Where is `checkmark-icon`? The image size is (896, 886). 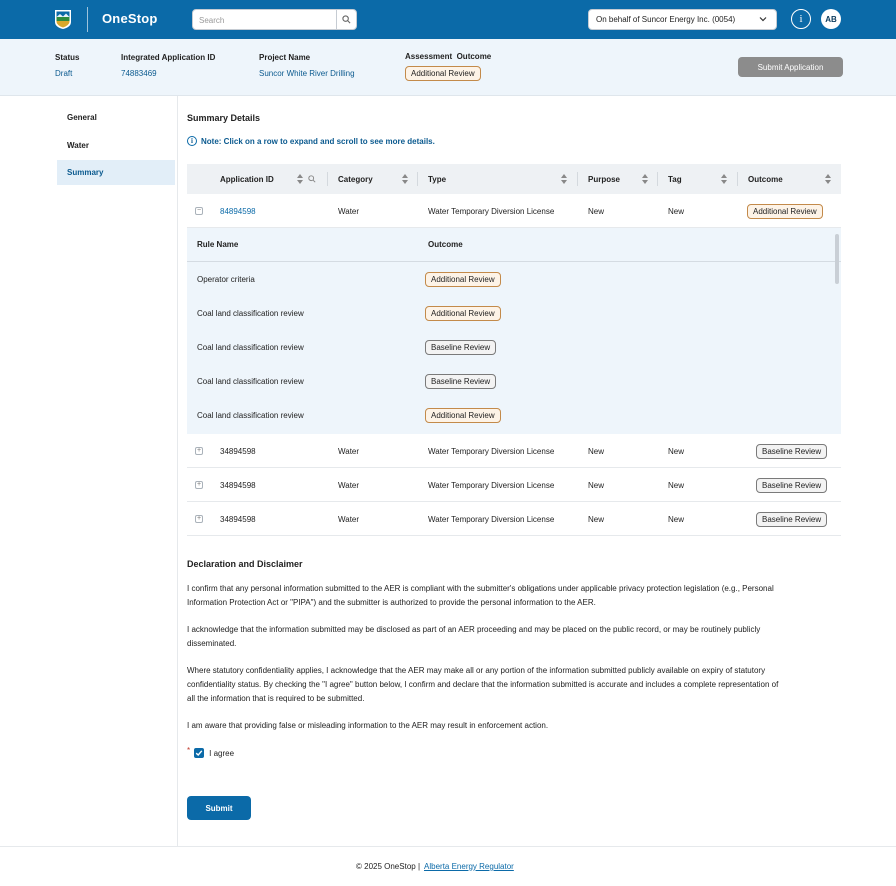 checkmark-icon is located at coordinates (199, 753).